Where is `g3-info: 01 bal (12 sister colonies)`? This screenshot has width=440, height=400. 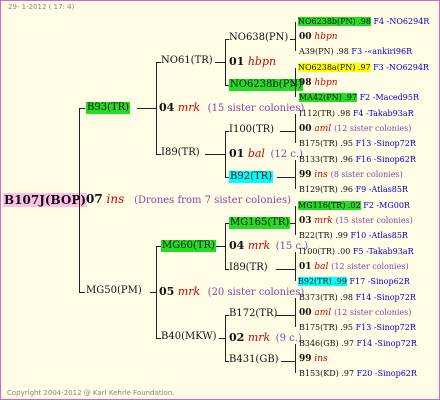 g3-info: 01 bal (12 sister colonies) is located at coordinates (354, 267).